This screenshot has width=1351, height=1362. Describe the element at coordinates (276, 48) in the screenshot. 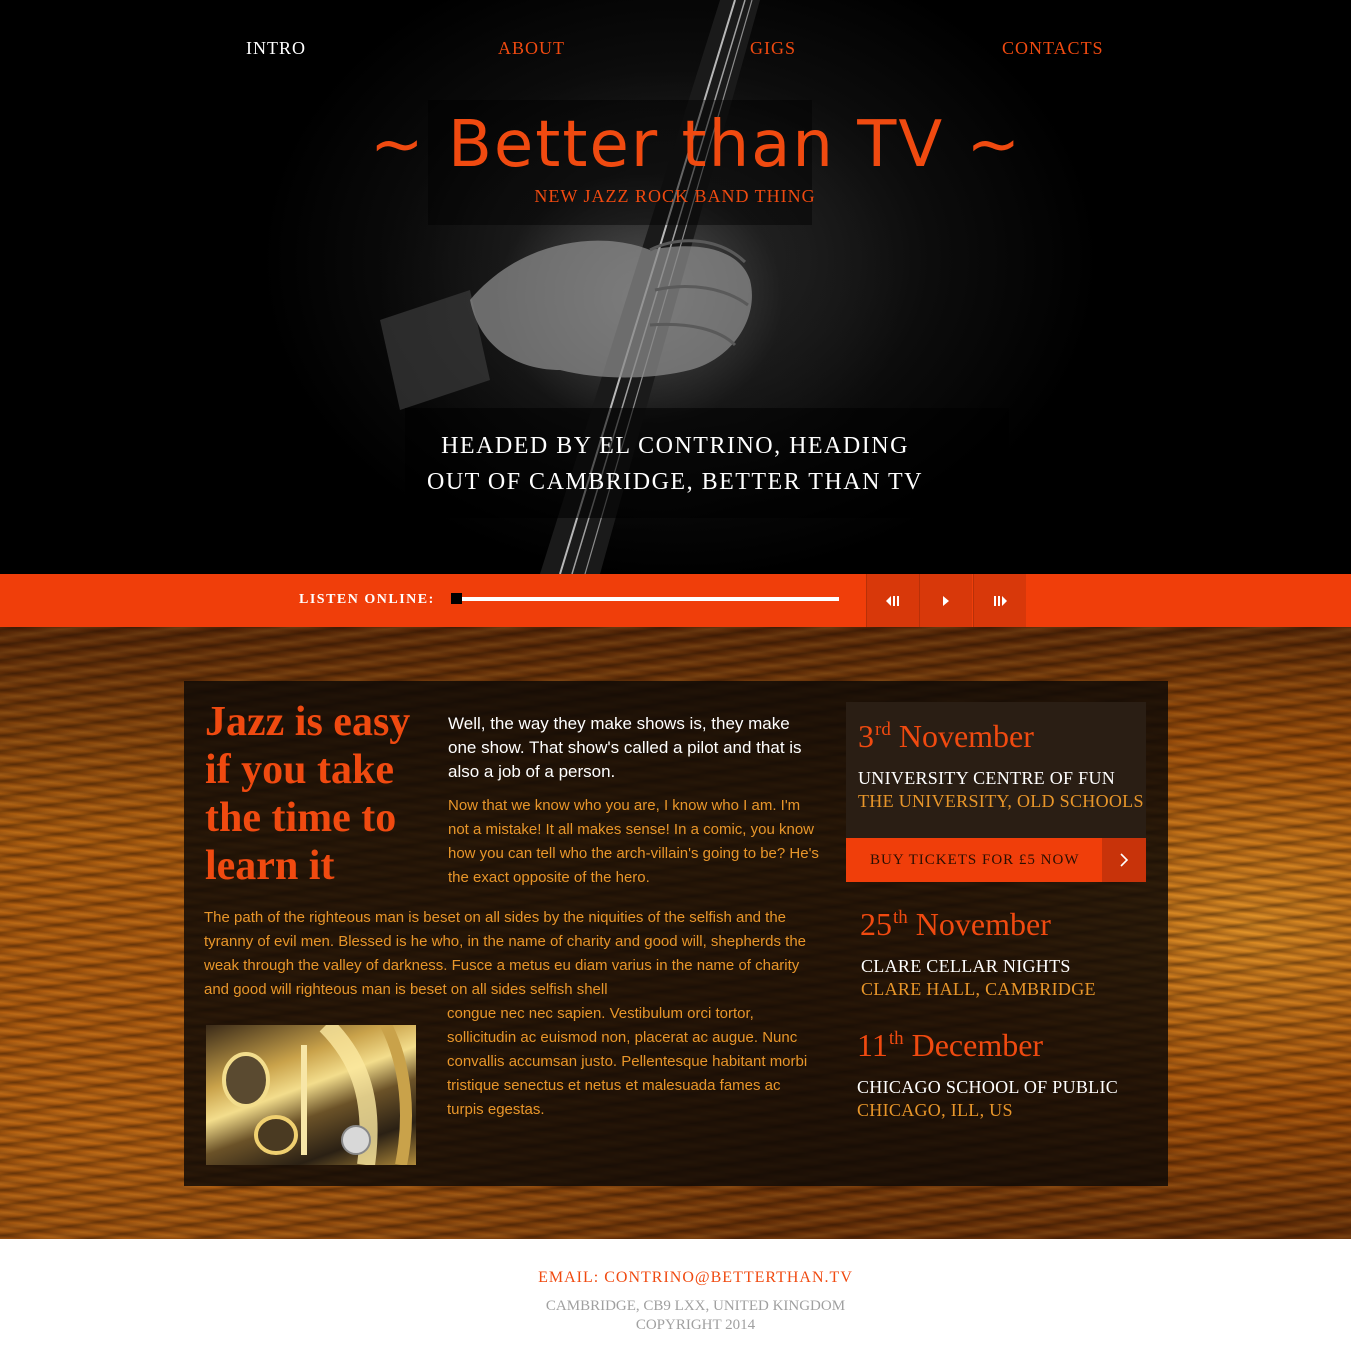

I see `nav-item-intro: INTRO` at that location.